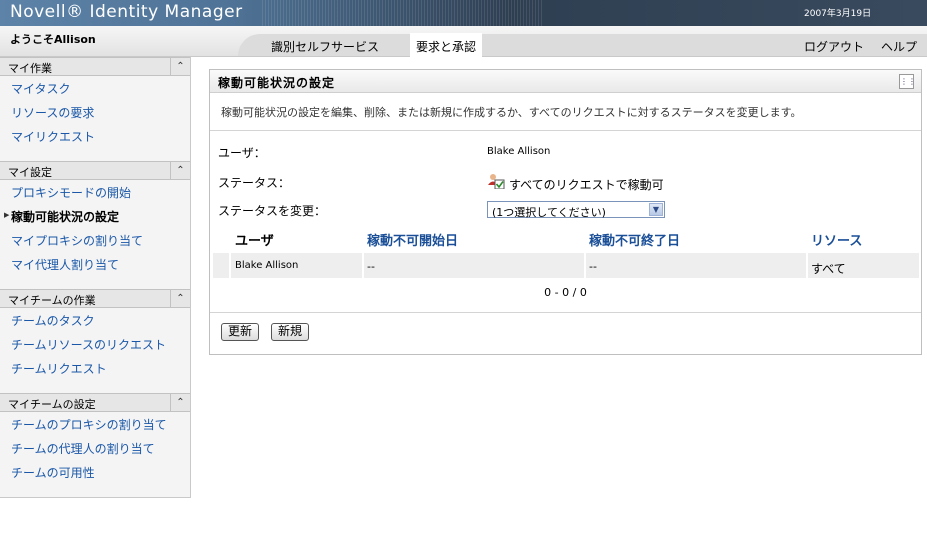 This screenshot has height=543, width=927. Describe the element at coordinates (634, 239) in the screenshot. I see `column-header-end-date: 稼動不可終了日` at that location.